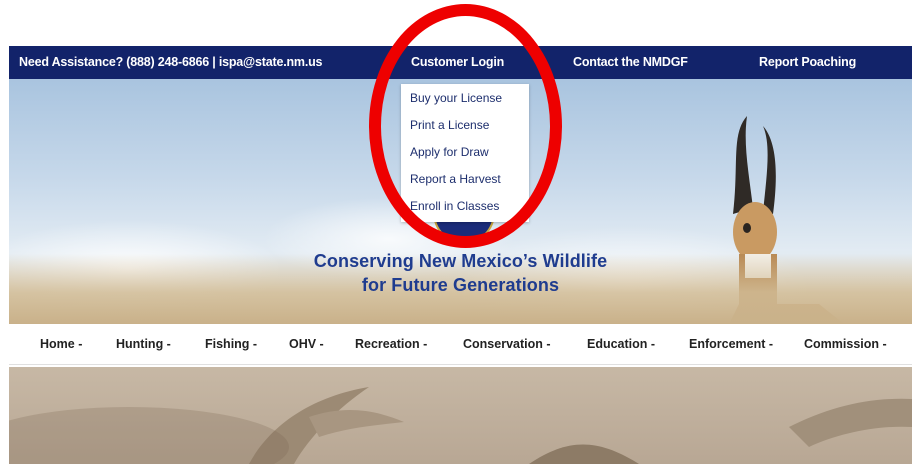 This screenshot has width=912, height=464. Describe the element at coordinates (61, 344) in the screenshot. I see `nav-item-home: Home -` at that location.